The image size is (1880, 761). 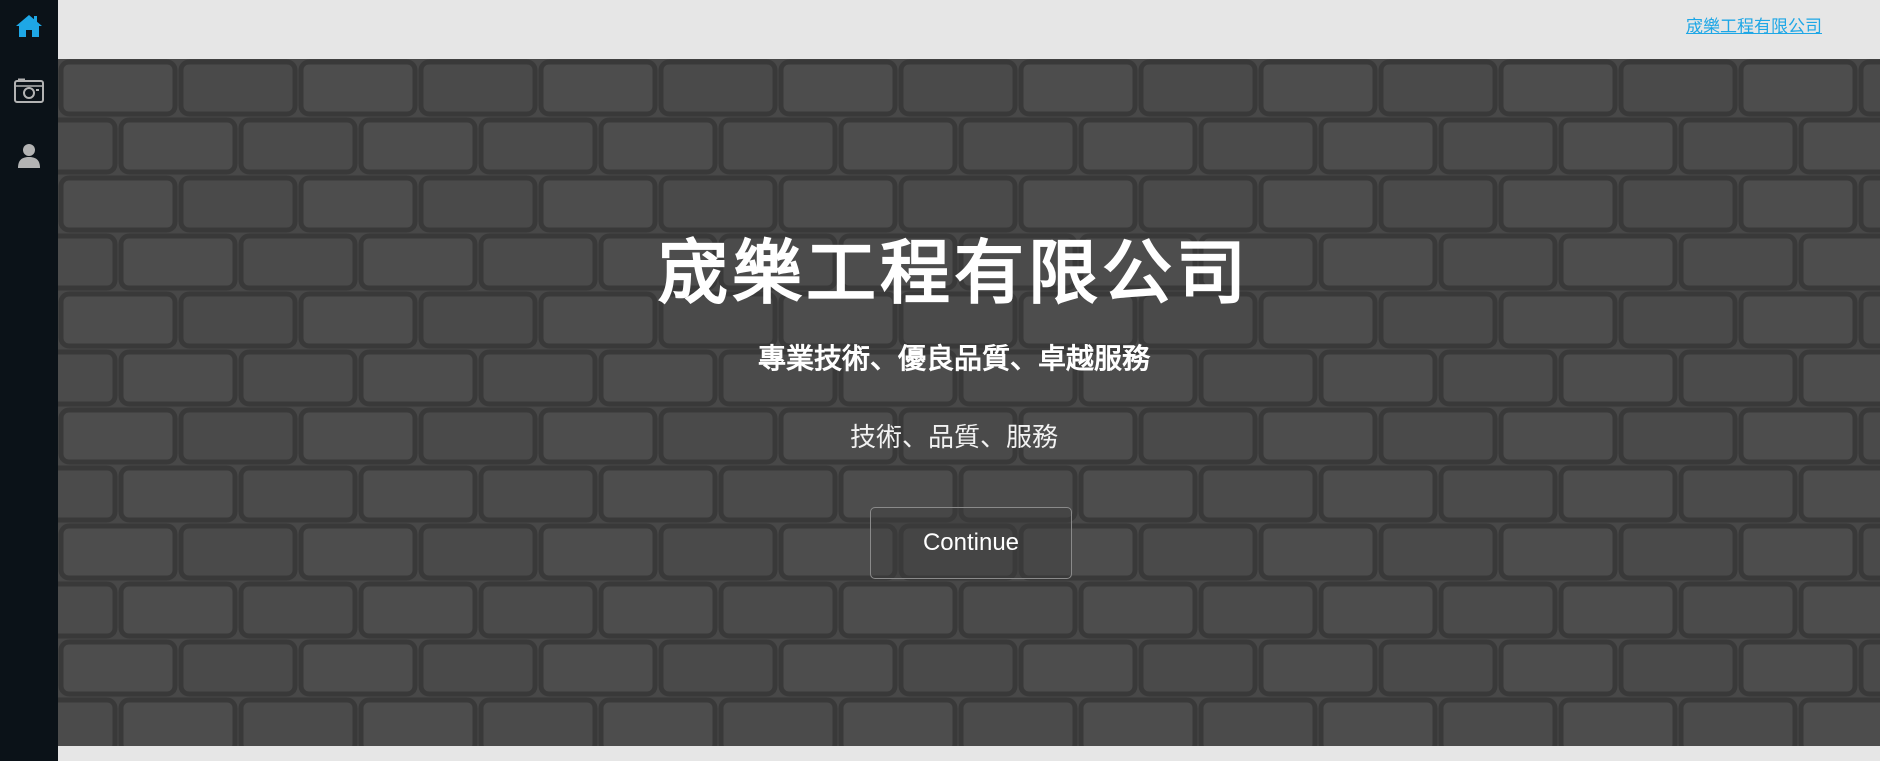 What do you see at coordinates (969, 29) in the screenshot?
I see `top-header: 宬樂工程有限公司` at bounding box center [969, 29].